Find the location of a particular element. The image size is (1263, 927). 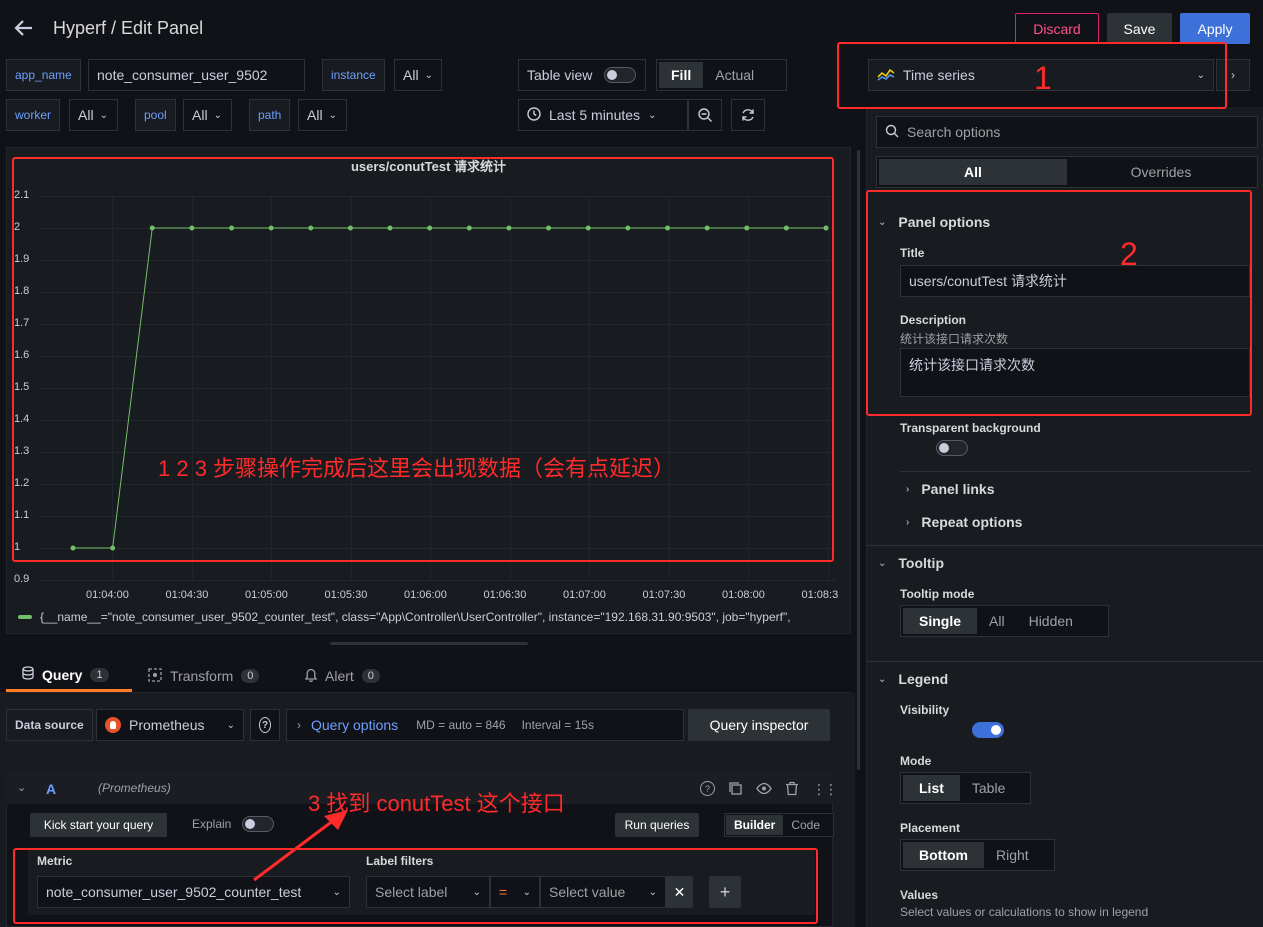

tab-all: All is located at coordinates (973, 172).